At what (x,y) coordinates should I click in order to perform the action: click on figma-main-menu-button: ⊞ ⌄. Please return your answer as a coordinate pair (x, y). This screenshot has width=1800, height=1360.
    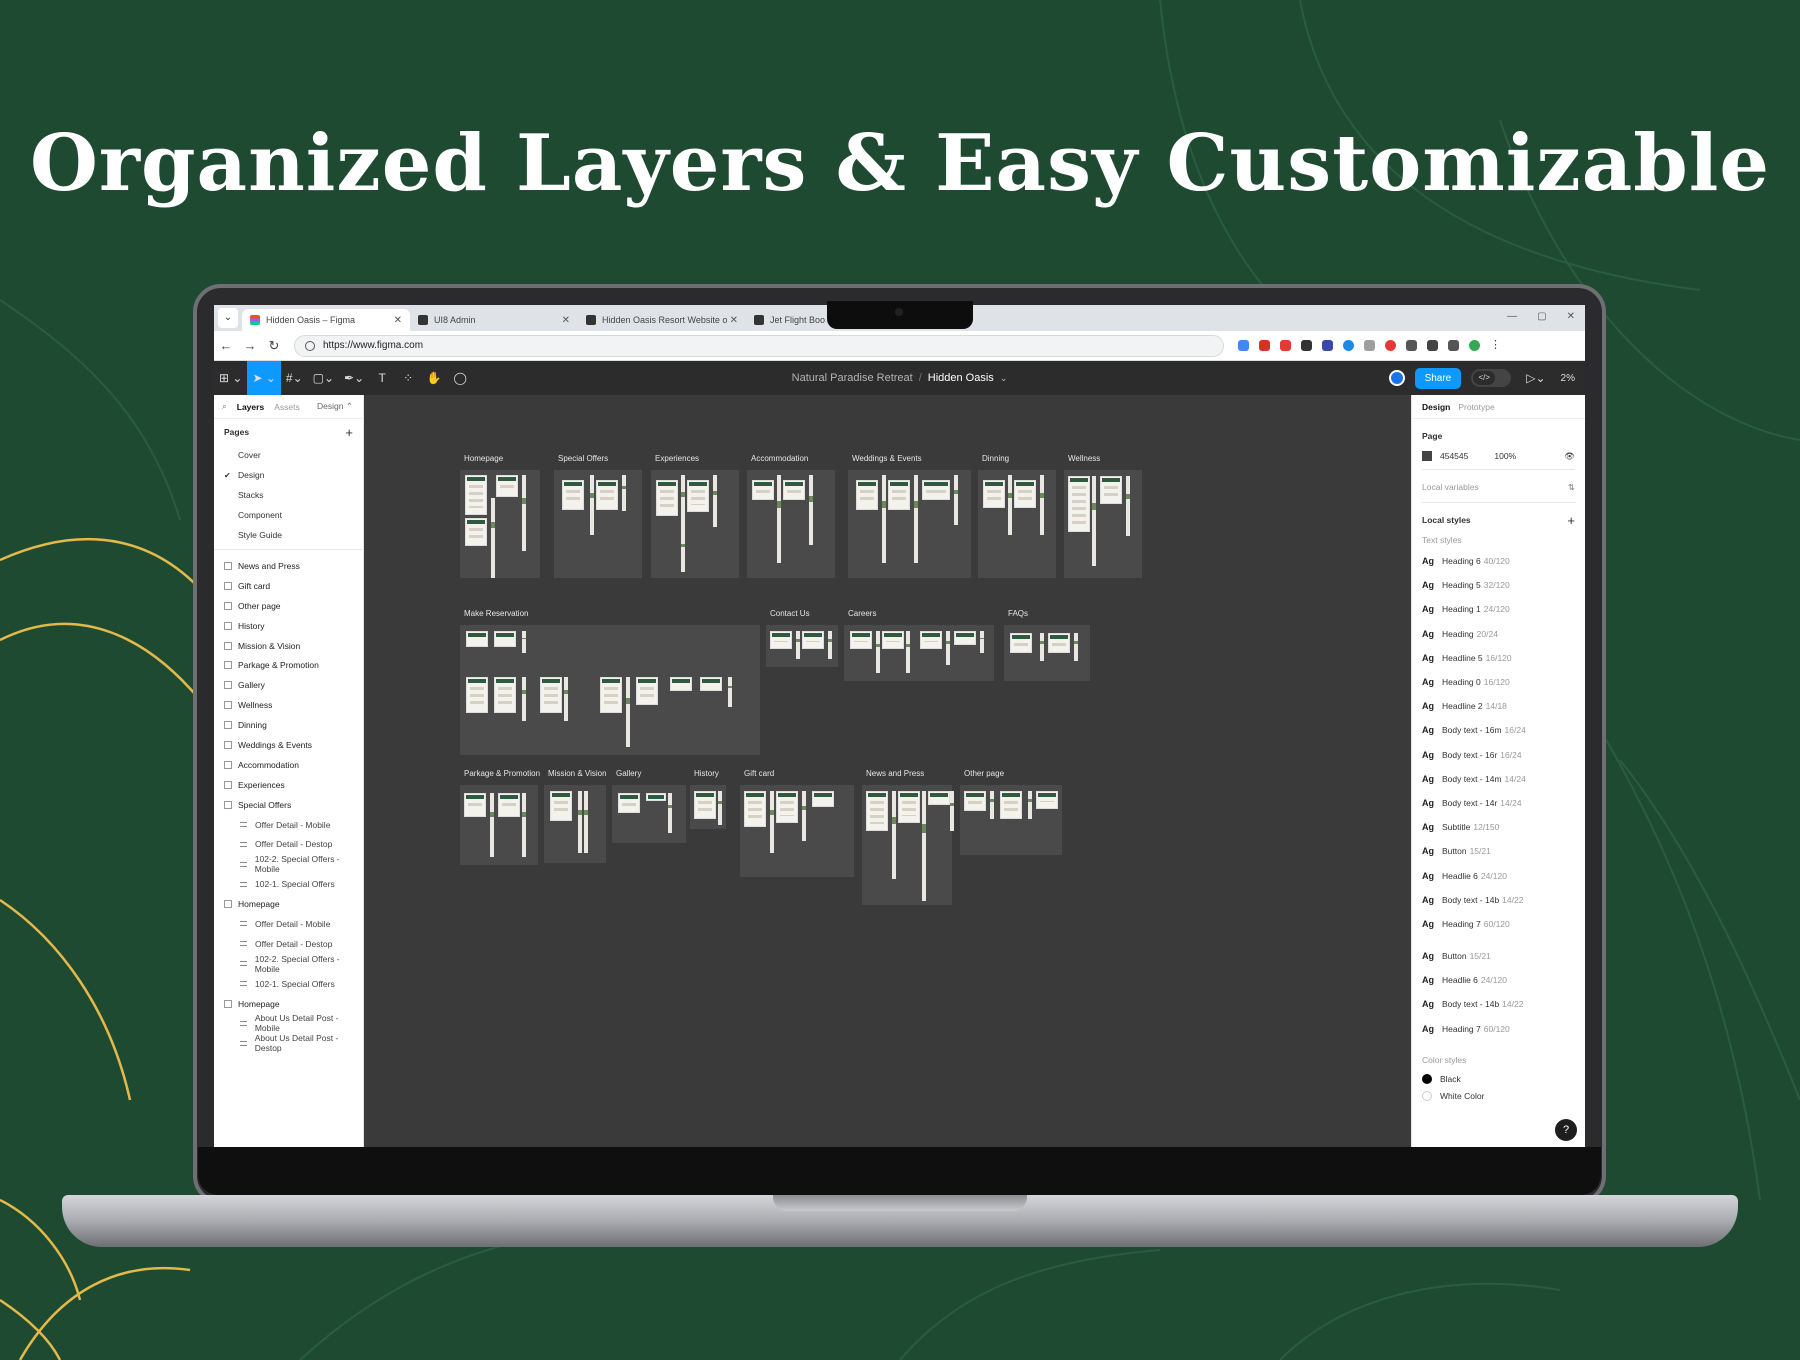
    Looking at the image, I should click on (230, 378).